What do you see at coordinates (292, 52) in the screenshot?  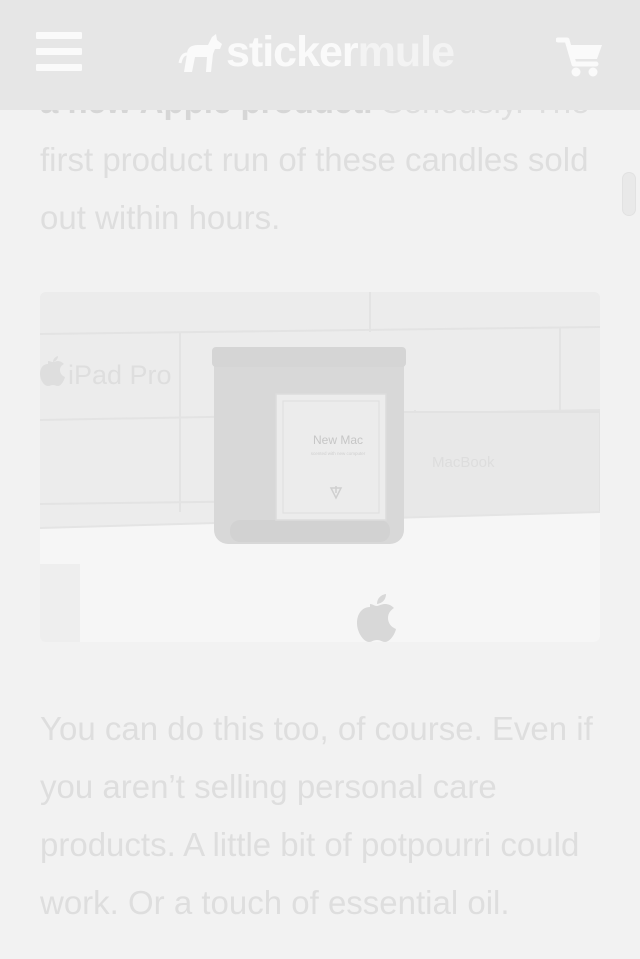 I see `logo-text-sticker: sticker` at bounding box center [292, 52].